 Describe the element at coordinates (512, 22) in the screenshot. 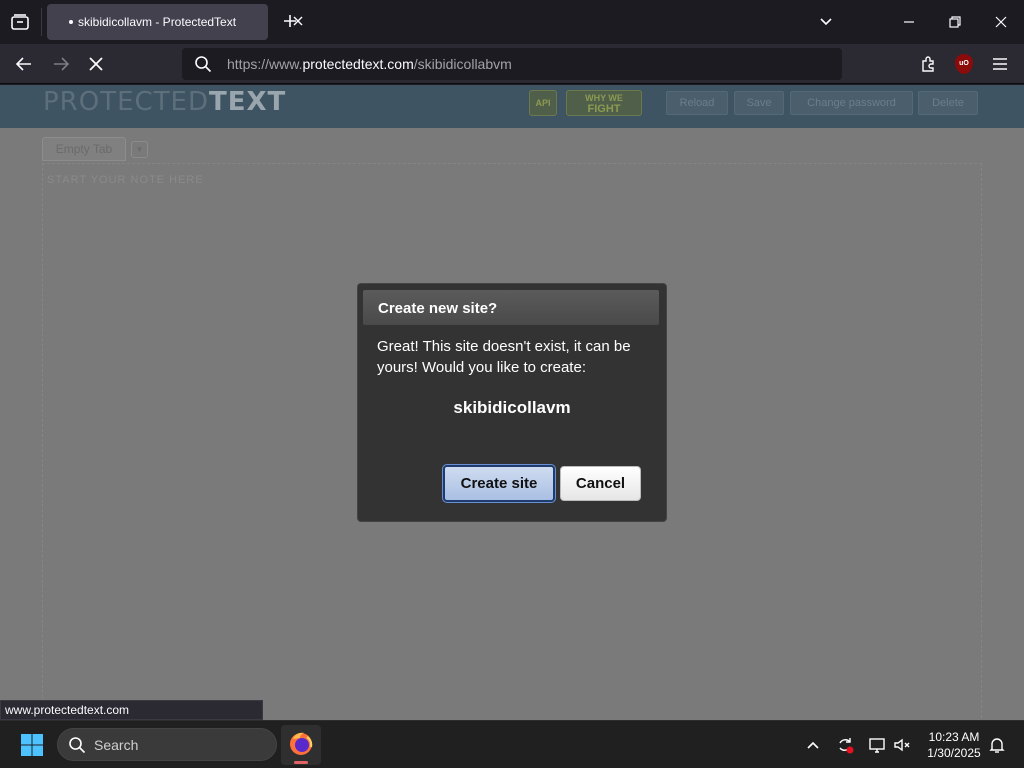

I see `browser-tab-bar: skibidicollavm - ProtectedText` at that location.